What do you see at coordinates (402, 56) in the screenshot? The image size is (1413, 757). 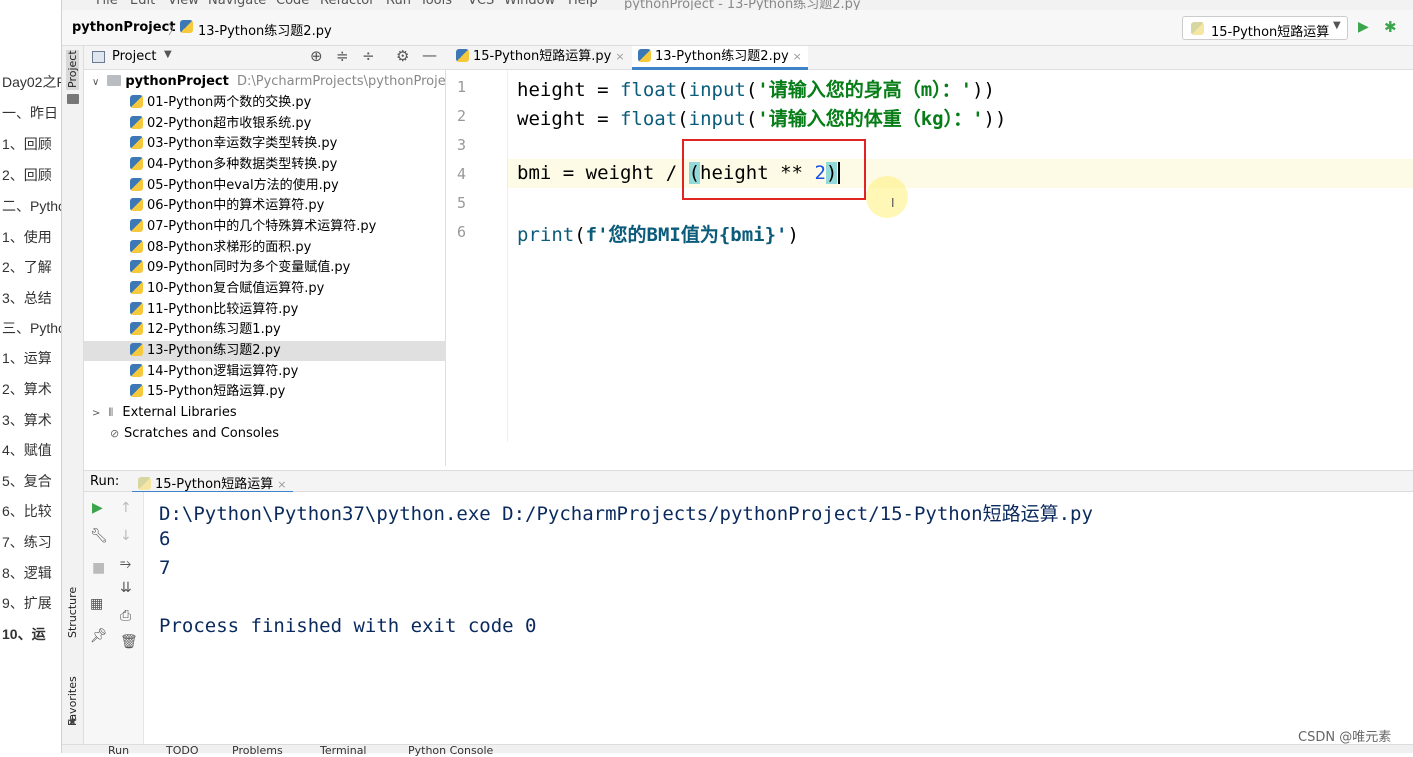 I see `gear-icon: ⚙` at bounding box center [402, 56].